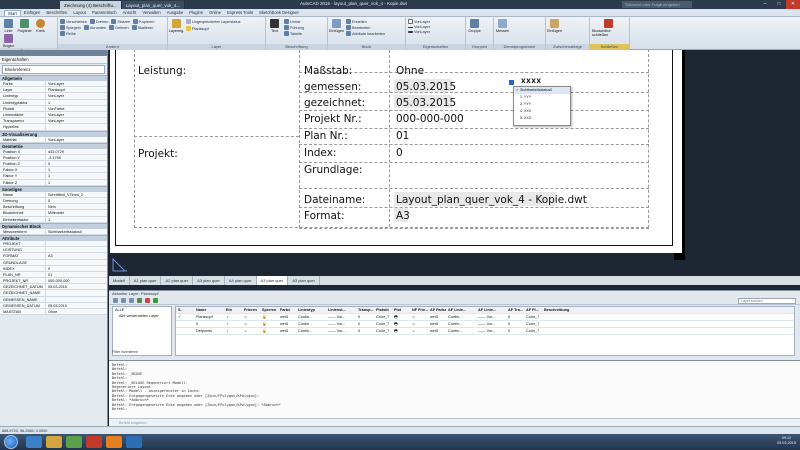 This screenshot has width=800, height=450. What do you see at coordinates (76, 311) in the screenshot?
I see `property-value: Ohne` at bounding box center [76, 311].